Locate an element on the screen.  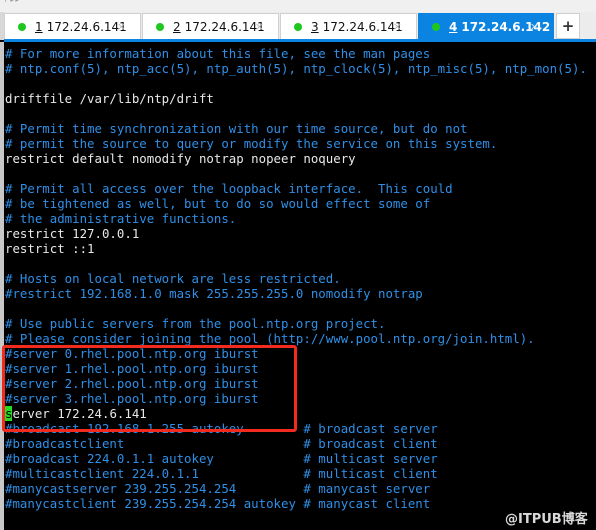
terminal-line: # the administrative functions. is located at coordinates (300, 218).